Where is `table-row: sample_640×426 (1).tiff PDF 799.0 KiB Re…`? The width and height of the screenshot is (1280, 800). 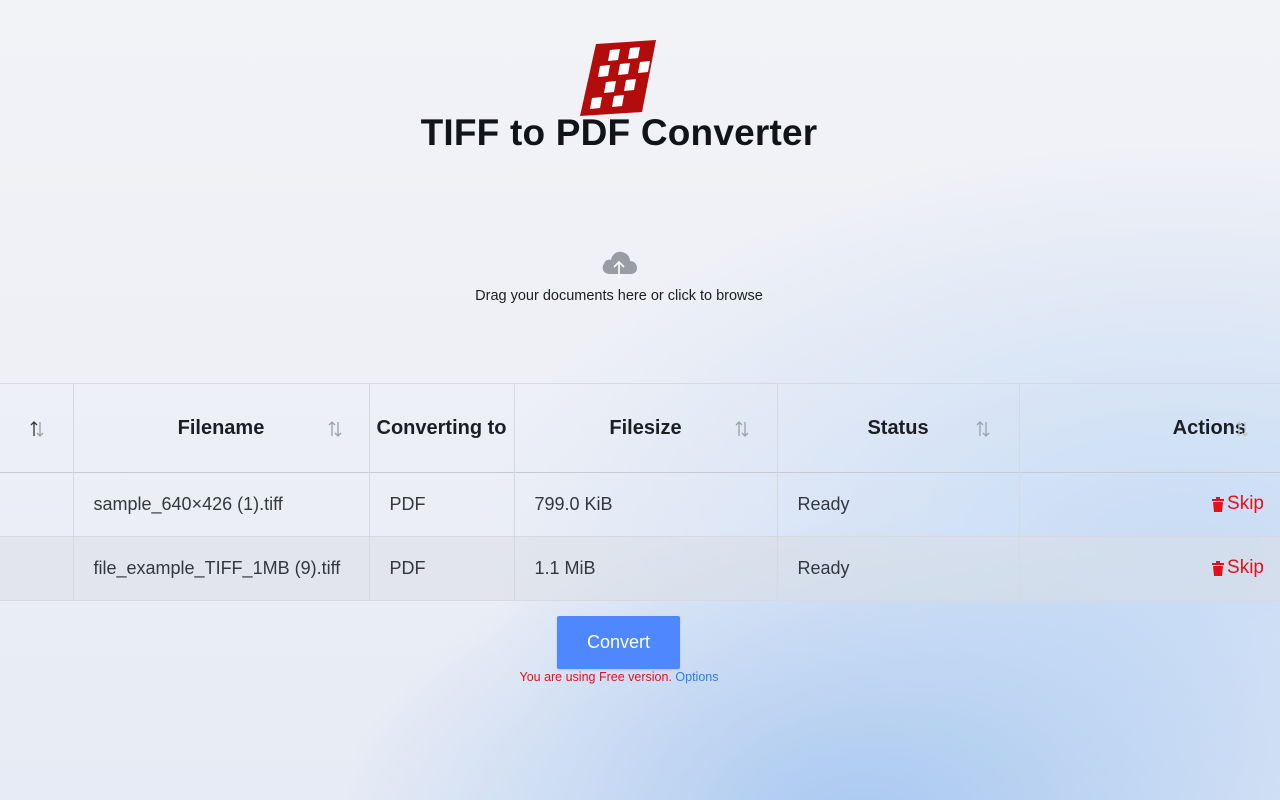 table-row: sample_640×426 (1).tiff PDF 799.0 KiB Re… is located at coordinates (640, 504).